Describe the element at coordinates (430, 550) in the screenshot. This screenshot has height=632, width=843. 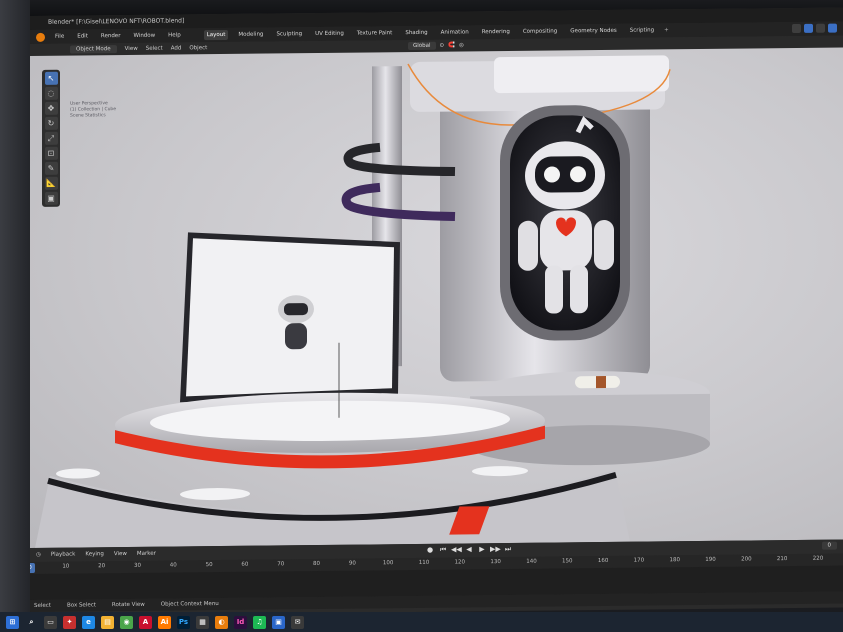
I see `record-icon: ●` at that location.